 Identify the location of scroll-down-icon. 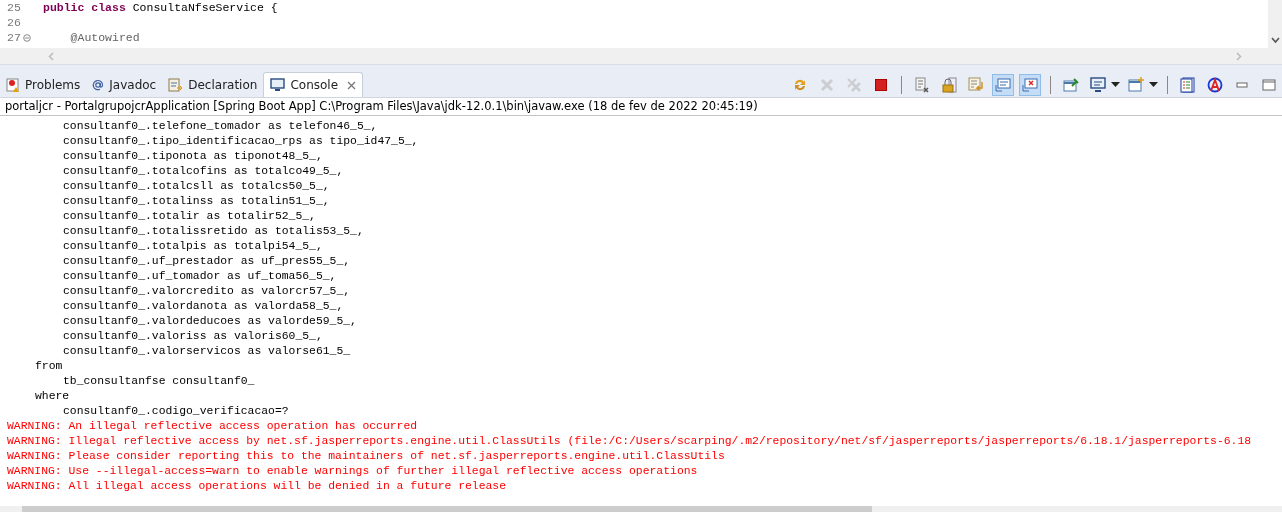
(1275, 40).